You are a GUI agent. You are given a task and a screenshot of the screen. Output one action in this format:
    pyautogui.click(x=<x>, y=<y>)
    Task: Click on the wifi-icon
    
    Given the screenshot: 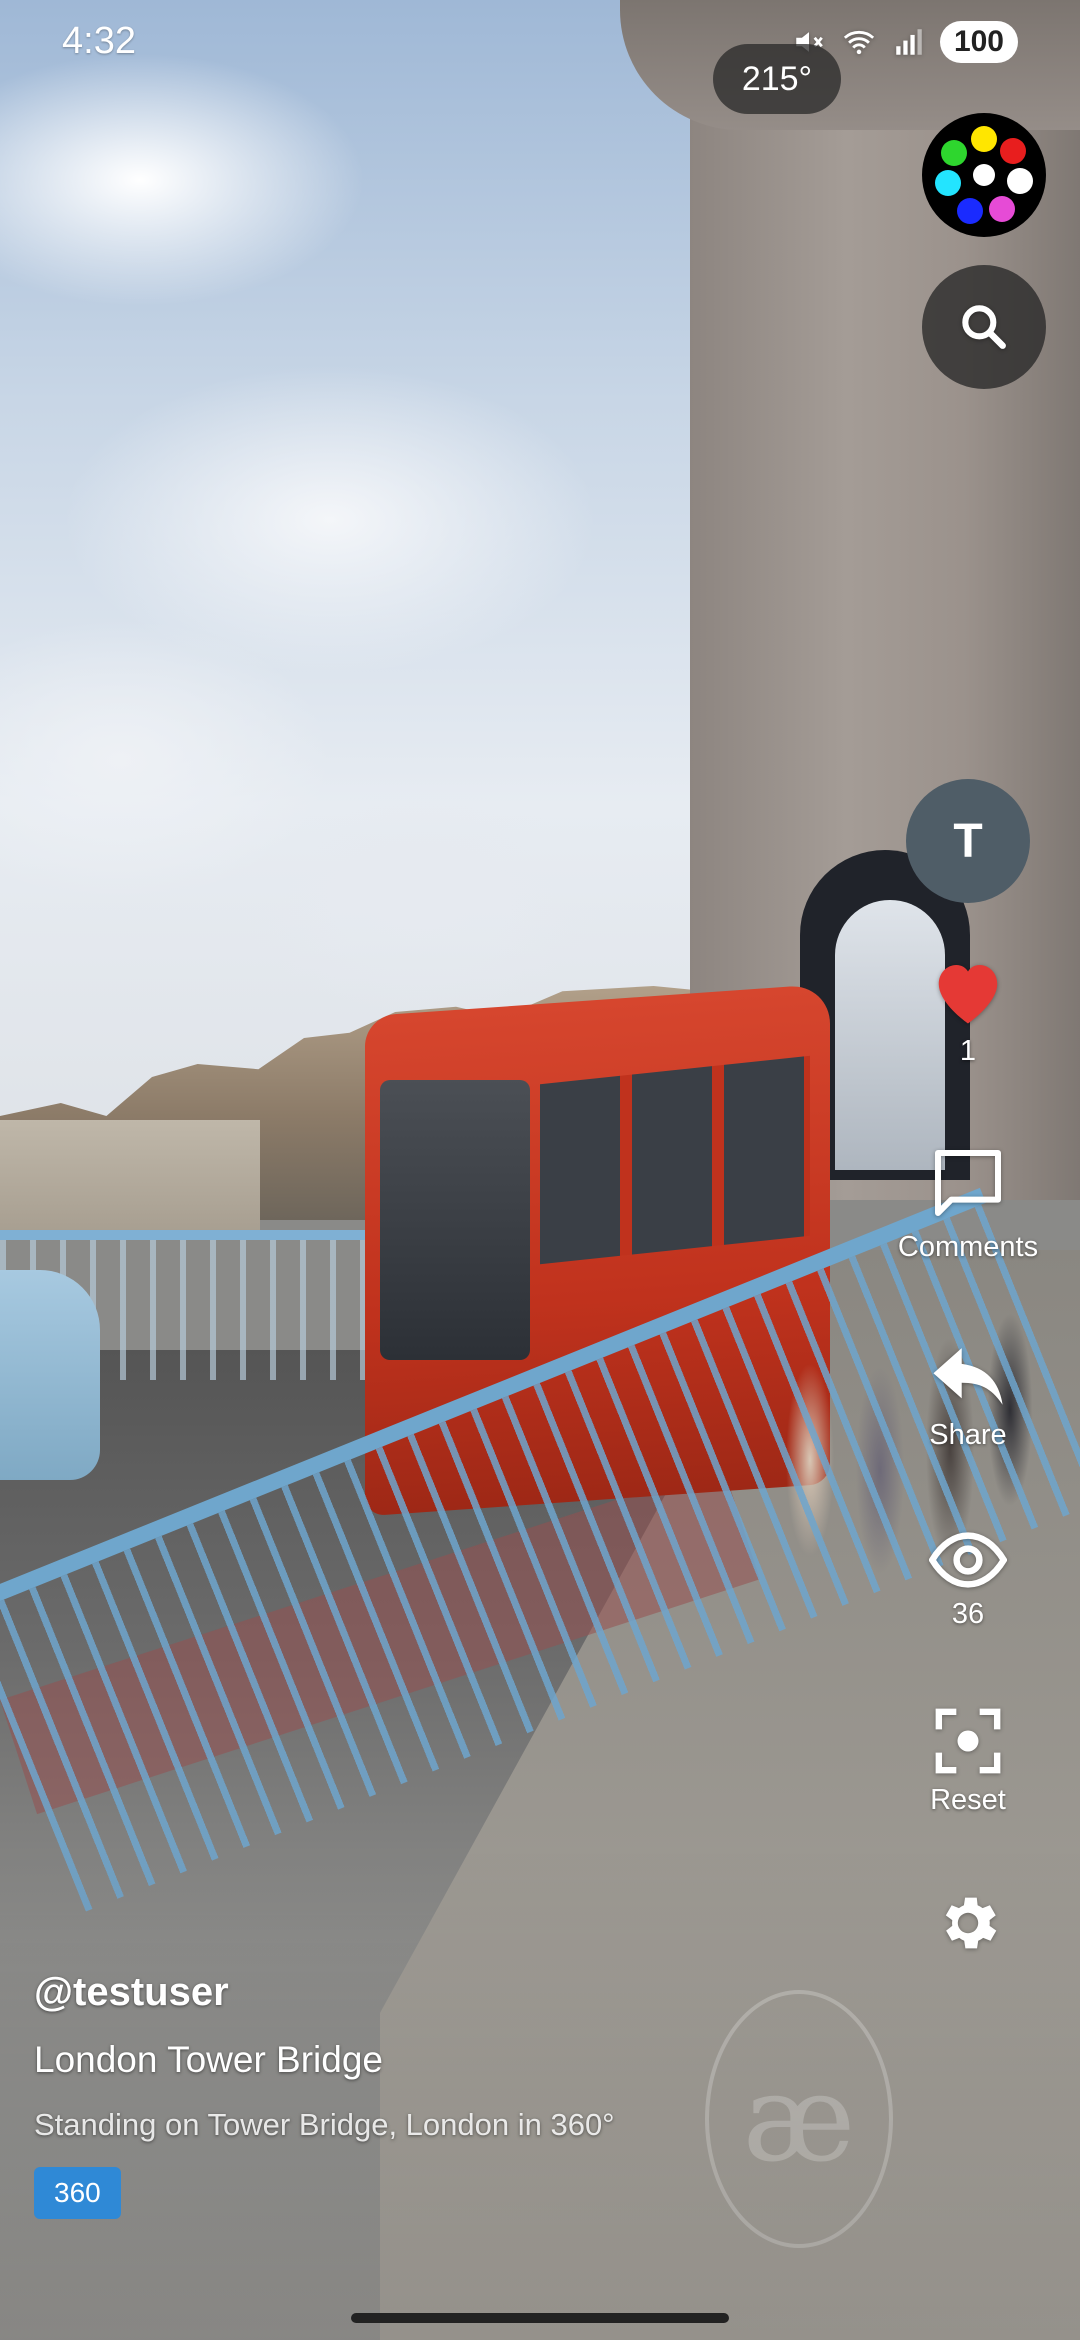 What is the action you would take?
    pyautogui.click(x=859, y=42)
    